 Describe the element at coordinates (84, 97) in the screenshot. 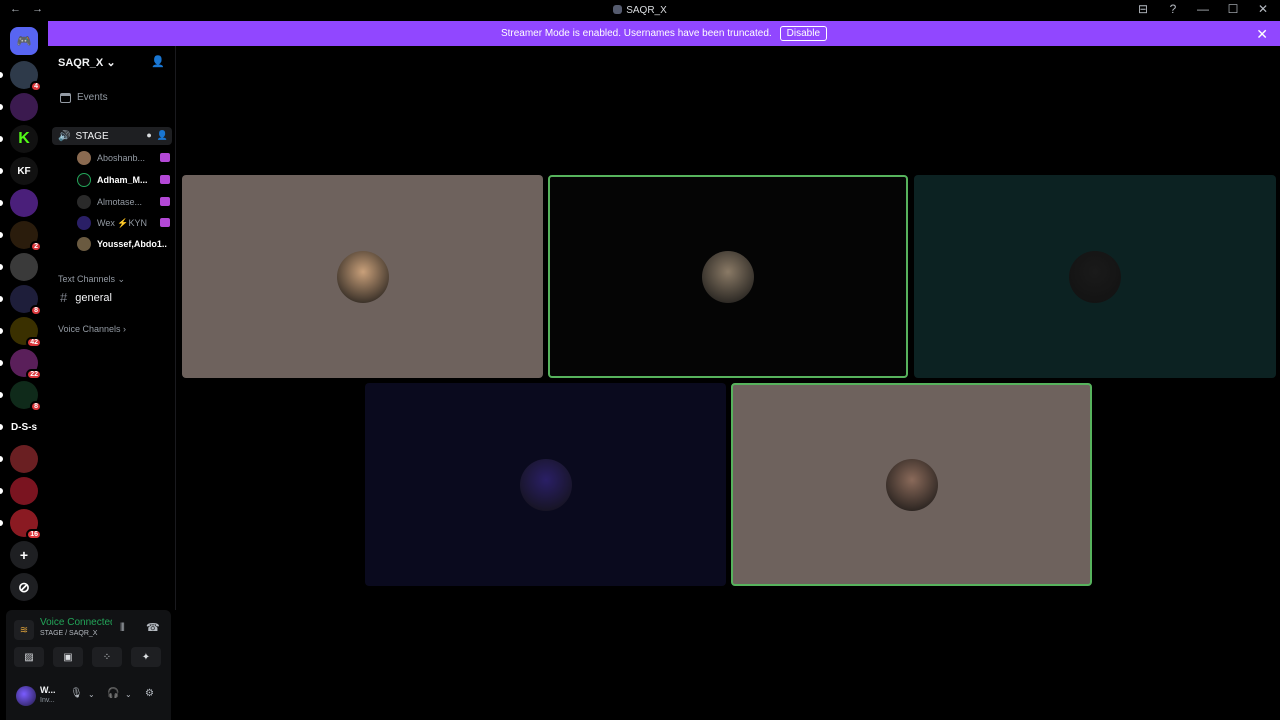

I see `events-item: Events` at that location.